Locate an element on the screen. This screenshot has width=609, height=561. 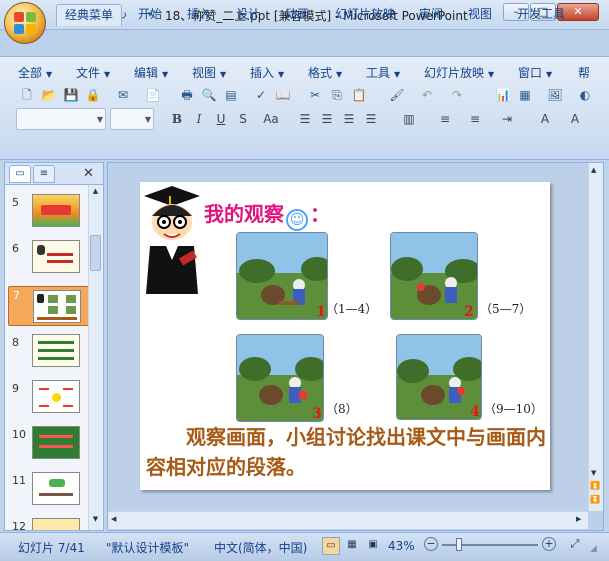
shadow-icon: S is located at coordinates (243, 119).